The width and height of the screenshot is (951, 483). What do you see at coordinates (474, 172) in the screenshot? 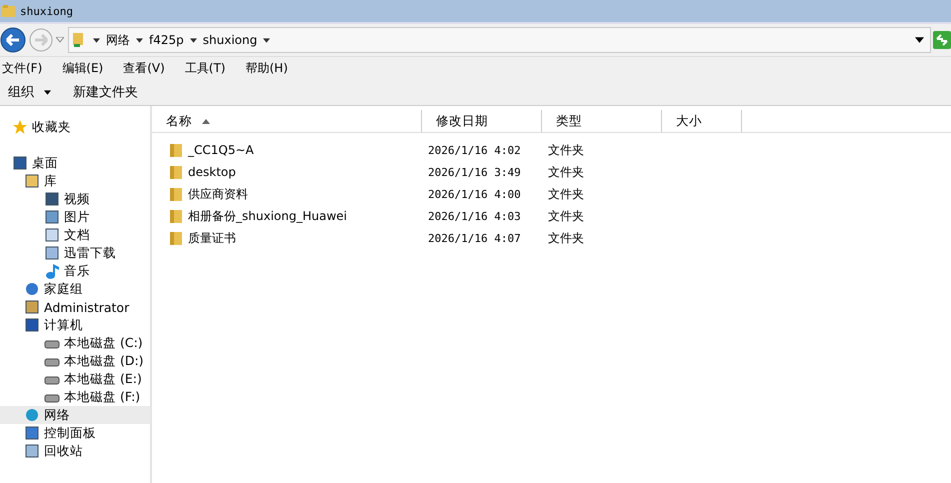
I see `date-cell: 2026/1/16 3:49` at bounding box center [474, 172].